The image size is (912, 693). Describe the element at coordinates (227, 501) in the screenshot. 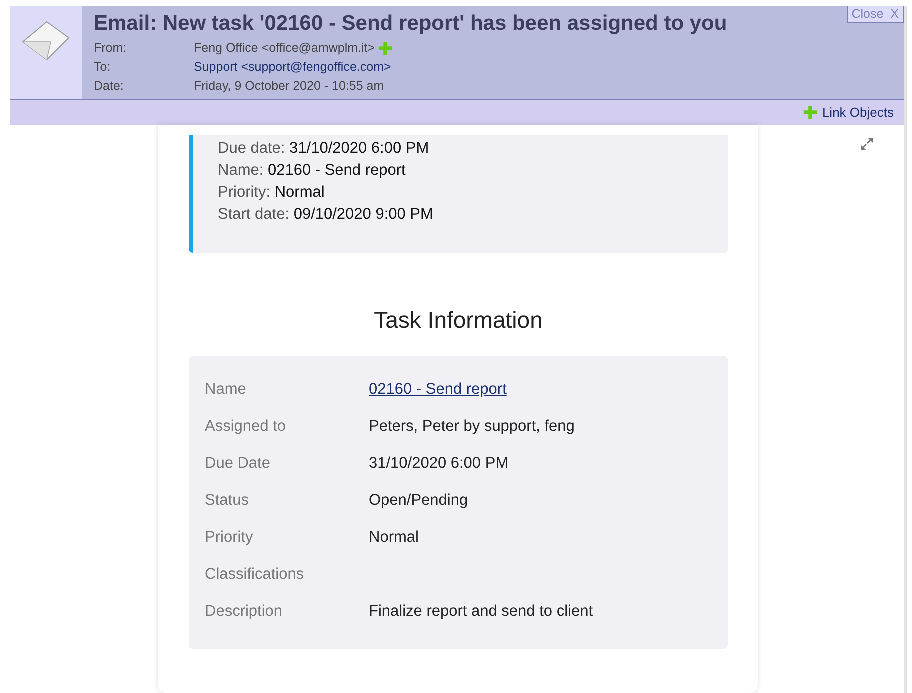

I see `row-label: Status` at that location.